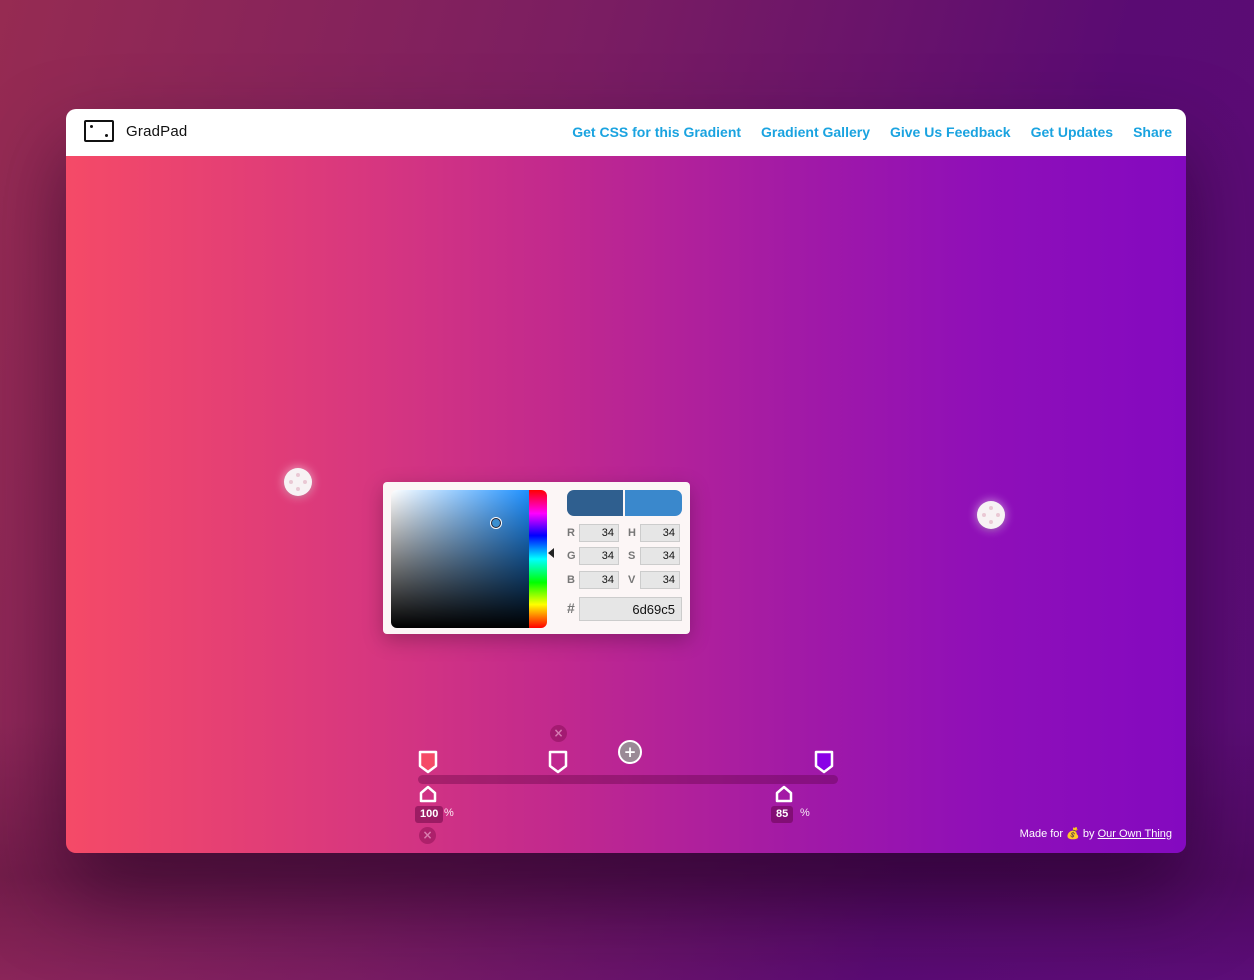 Image resolution: width=1254 pixels, height=980 pixels. What do you see at coordinates (558, 733) in the screenshot?
I see `remove-stop-button: ×` at bounding box center [558, 733].